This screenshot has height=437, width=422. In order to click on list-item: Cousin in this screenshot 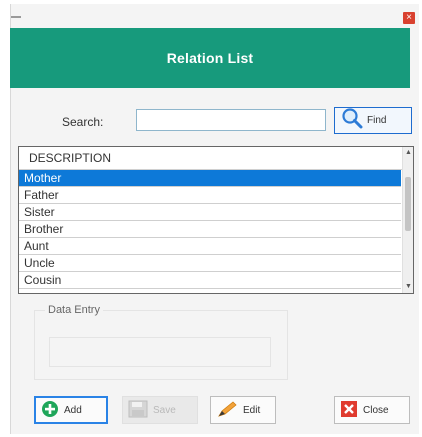, I will do `click(210, 280)`.